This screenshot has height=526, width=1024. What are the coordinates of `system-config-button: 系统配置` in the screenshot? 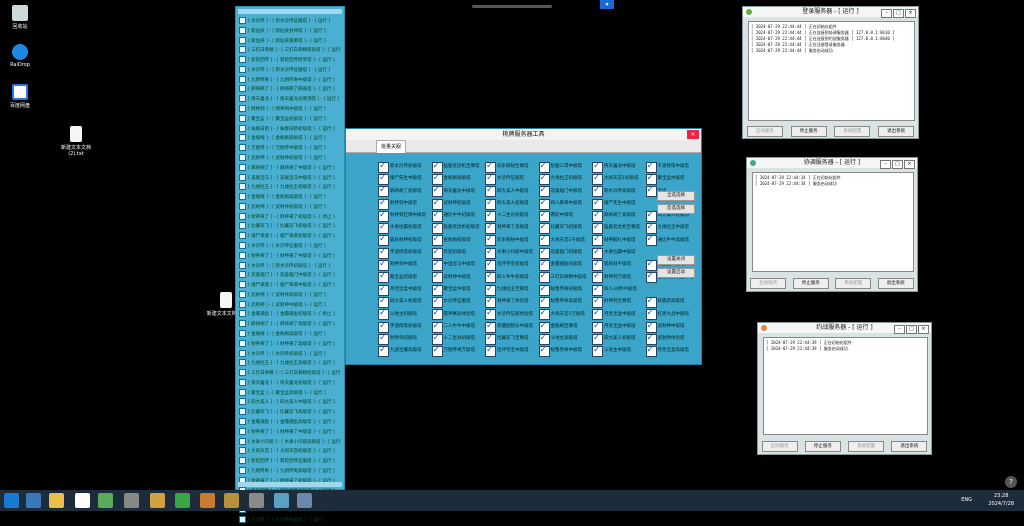 It's located at (866, 446).